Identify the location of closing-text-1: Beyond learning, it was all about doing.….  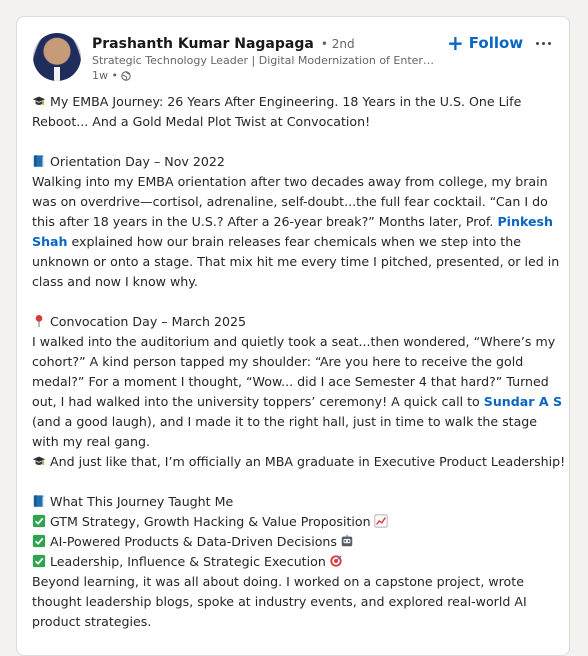
(278, 581).